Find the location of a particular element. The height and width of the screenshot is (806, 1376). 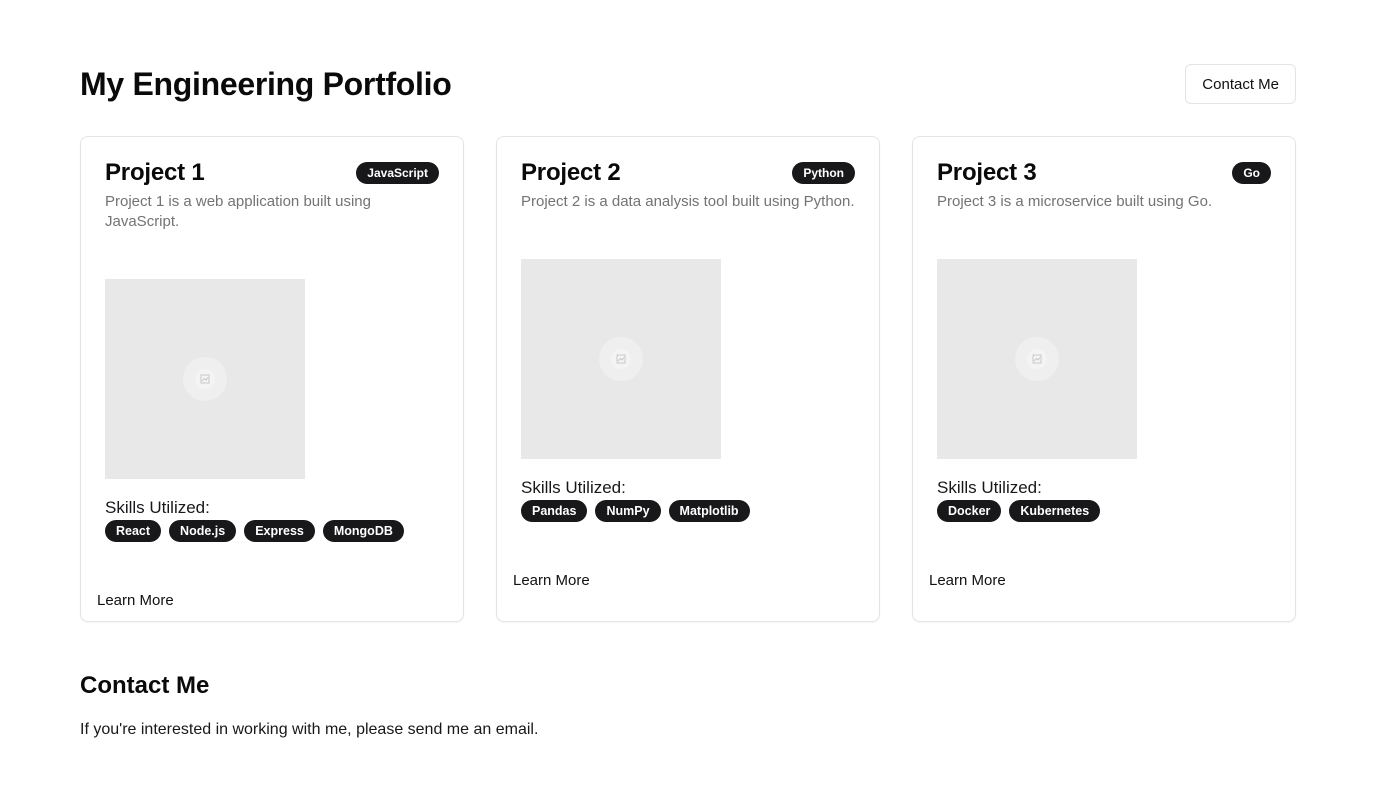

skill-badge: Pandas is located at coordinates (554, 511).